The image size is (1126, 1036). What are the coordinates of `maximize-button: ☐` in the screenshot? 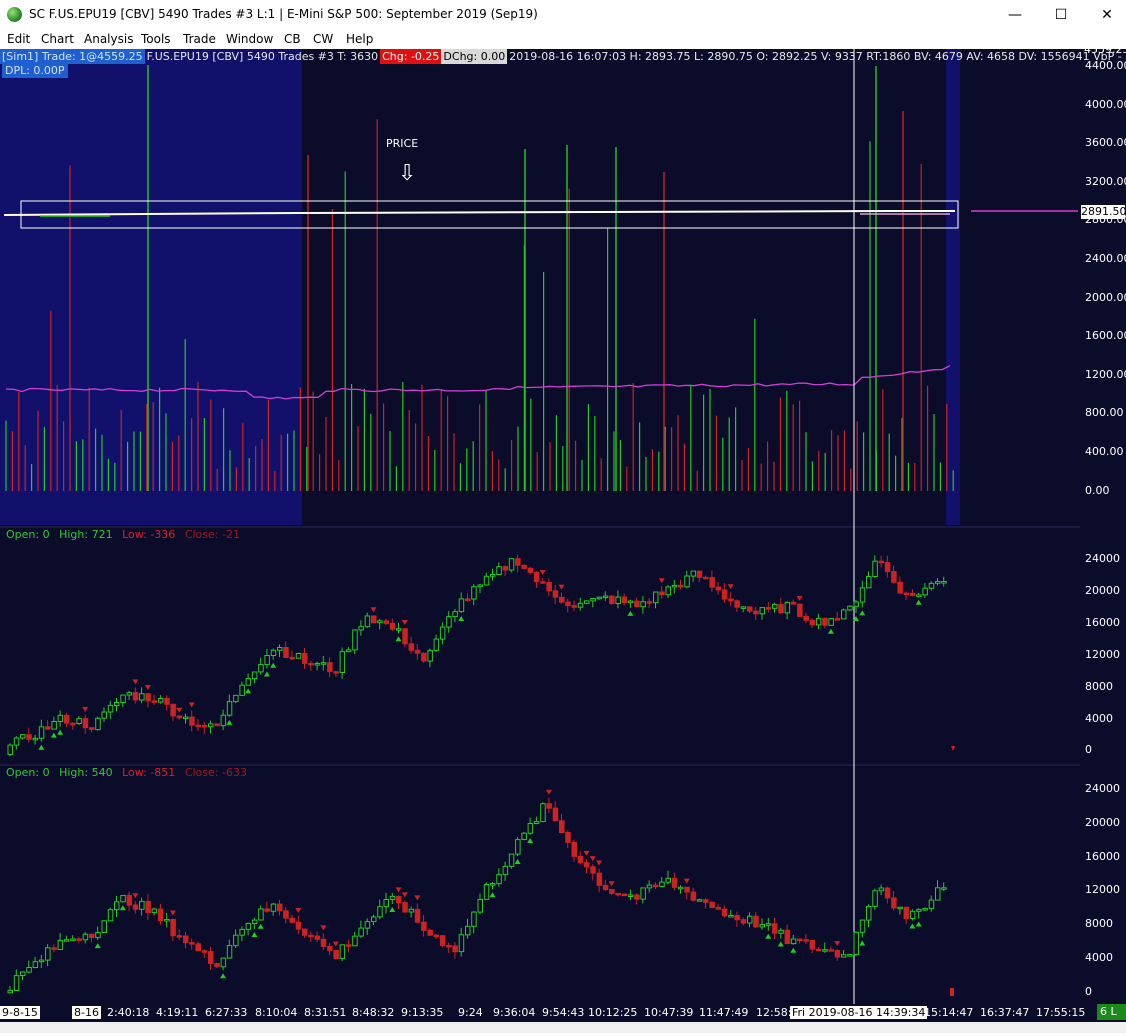 It's located at (1061, 14).